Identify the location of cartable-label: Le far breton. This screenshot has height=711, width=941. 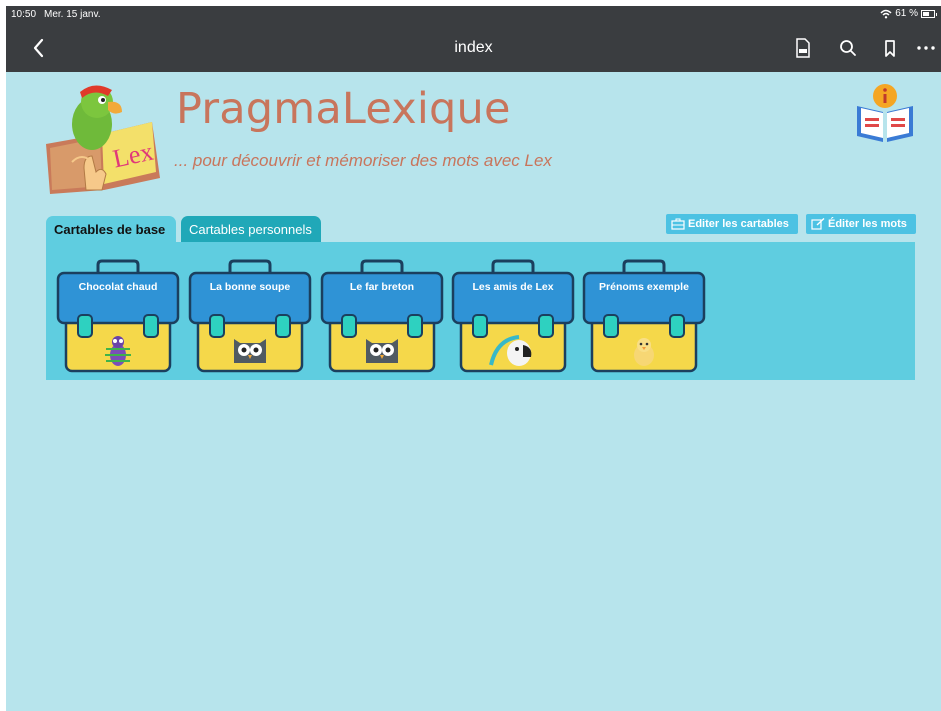
(382, 287).